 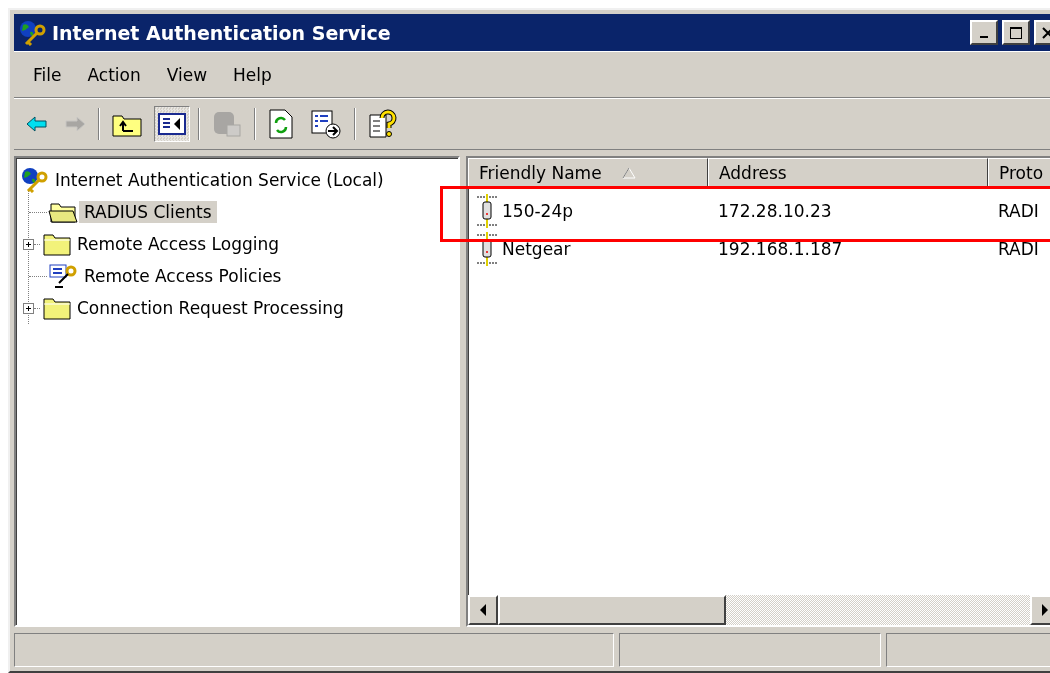 What do you see at coordinates (1019, 173) in the screenshot?
I see `column-header: Proto` at bounding box center [1019, 173].